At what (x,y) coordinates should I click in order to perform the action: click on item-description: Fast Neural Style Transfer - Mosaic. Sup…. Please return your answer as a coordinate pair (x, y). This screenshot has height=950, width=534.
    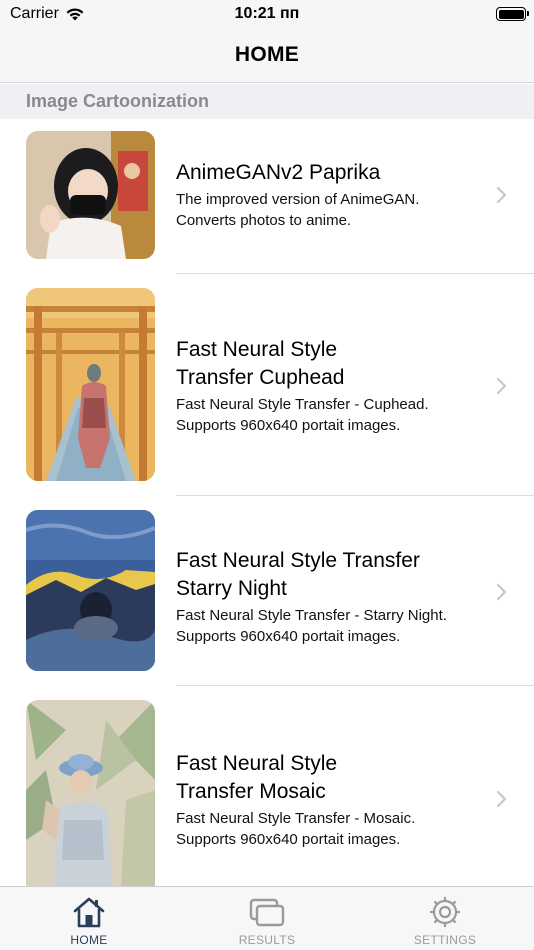
    Looking at the image, I should click on (331, 829).